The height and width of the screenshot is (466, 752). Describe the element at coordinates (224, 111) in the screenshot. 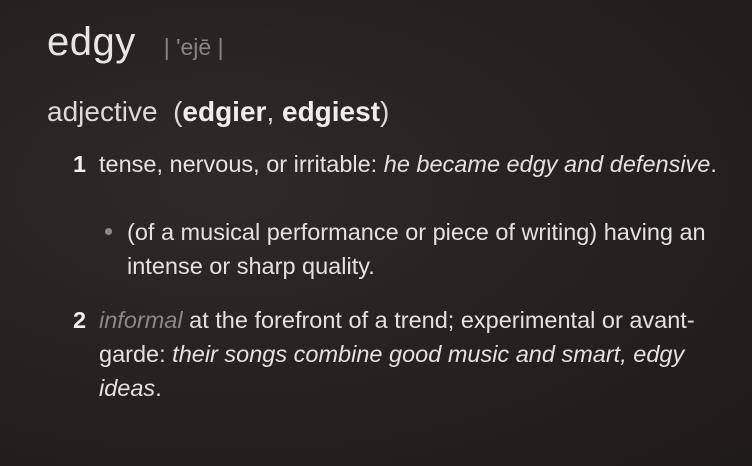

I see `comparative-form: edgier` at that location.